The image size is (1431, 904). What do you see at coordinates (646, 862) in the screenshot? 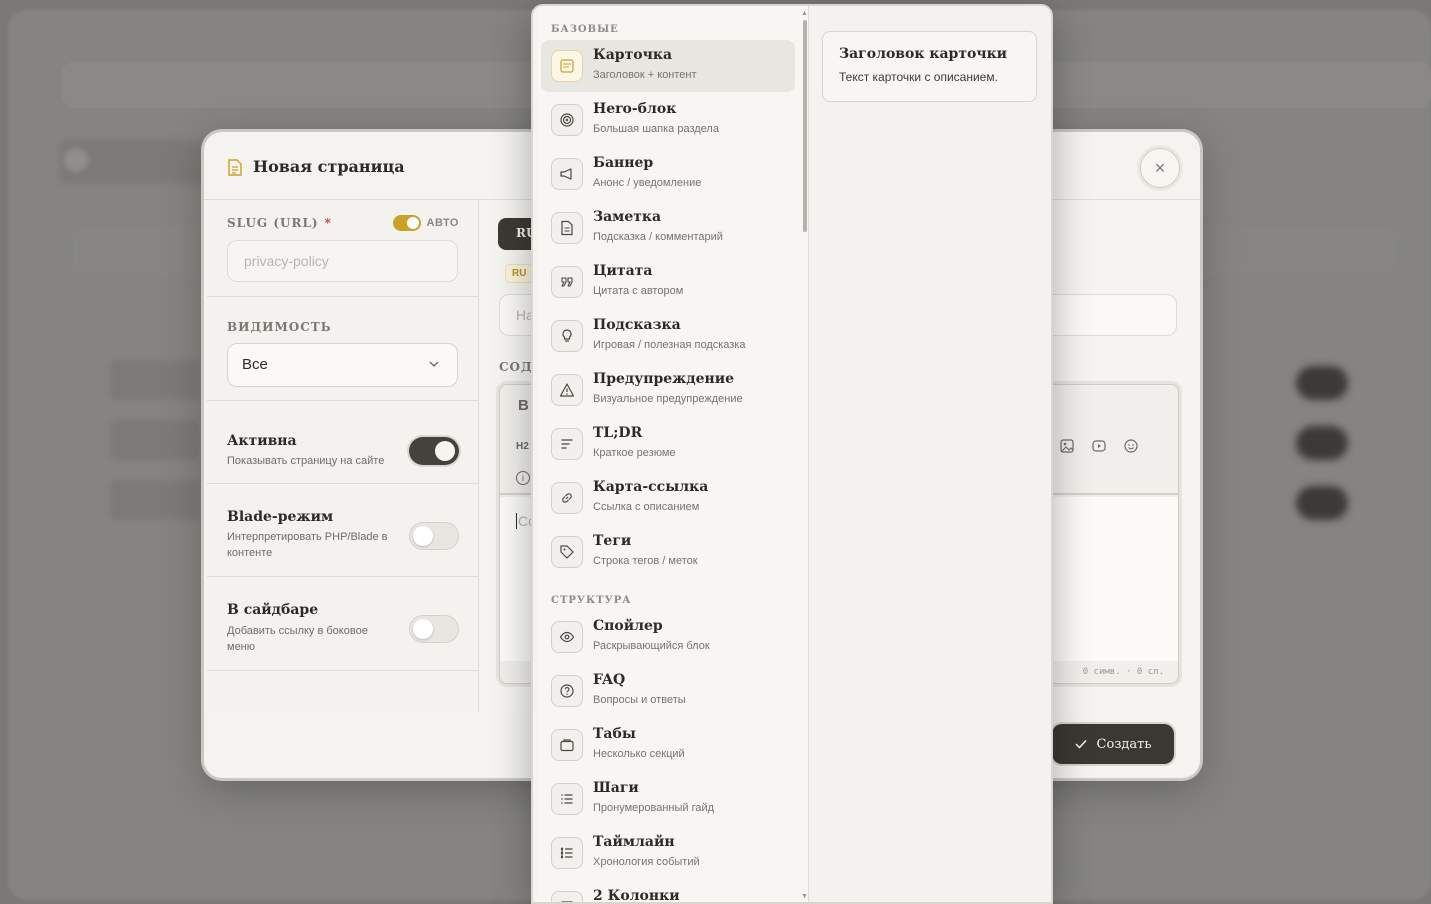
I see `block-description: Хронология событий` at bounding box center [646, 862].